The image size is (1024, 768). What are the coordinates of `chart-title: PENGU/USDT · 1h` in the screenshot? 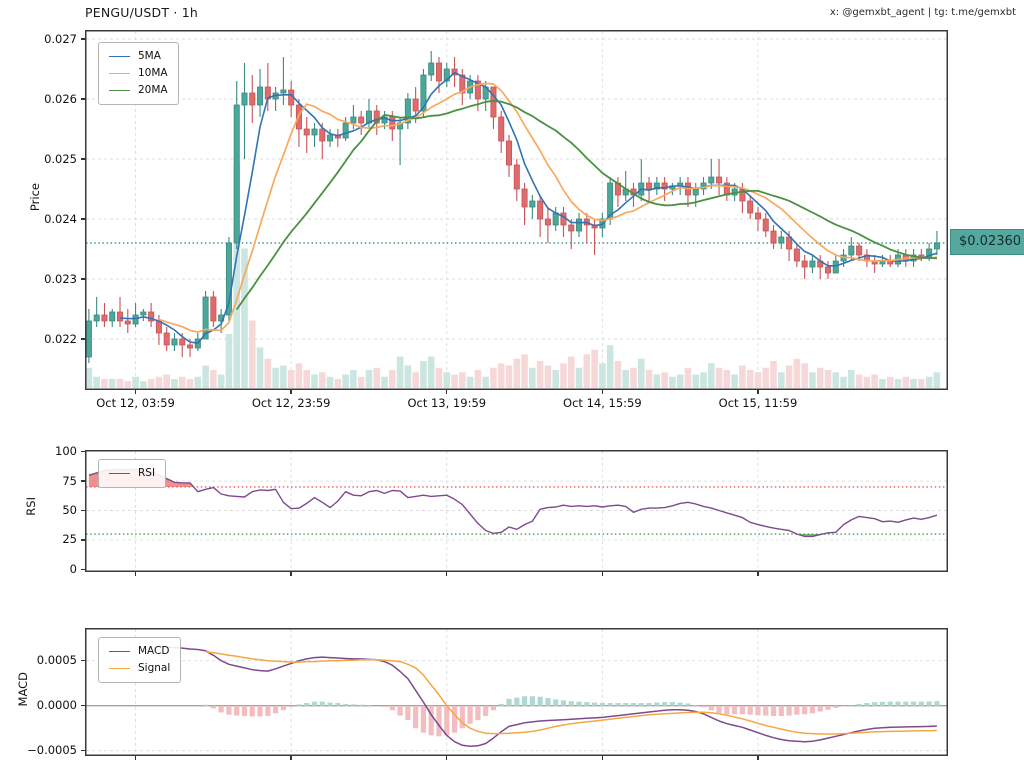 It's located at (141, 12).